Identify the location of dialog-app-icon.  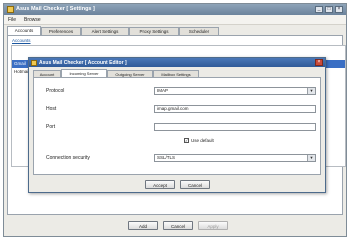
(34, 62).